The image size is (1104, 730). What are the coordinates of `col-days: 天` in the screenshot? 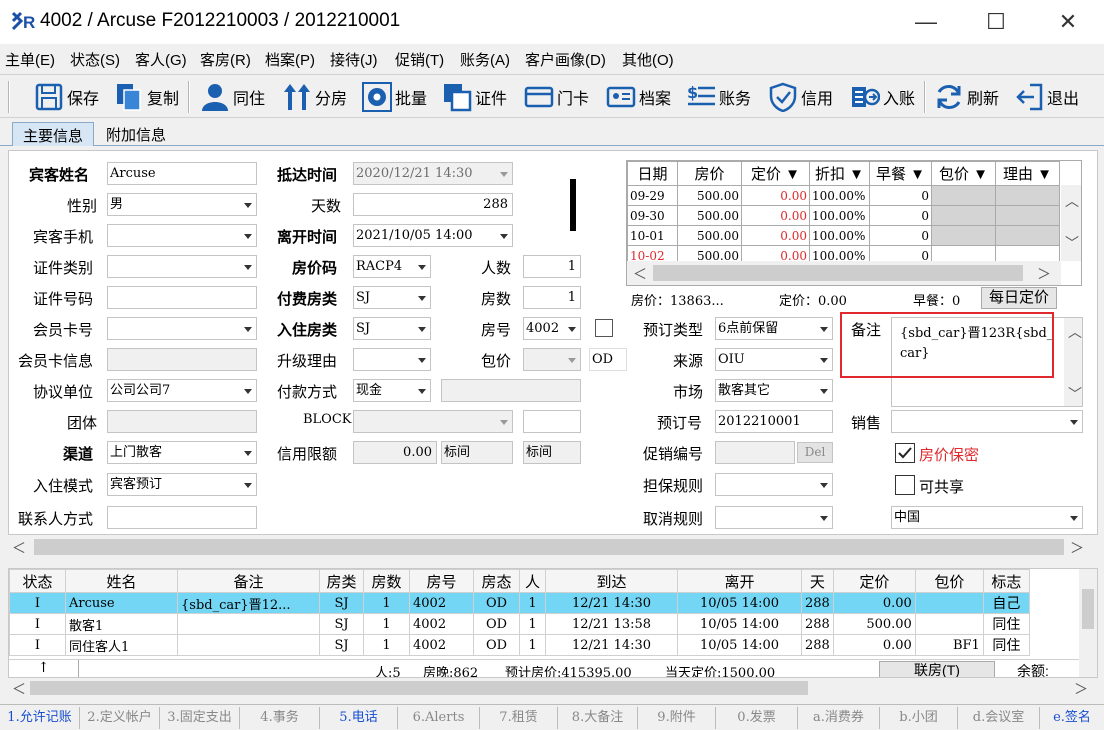 It's located at (817, 581).